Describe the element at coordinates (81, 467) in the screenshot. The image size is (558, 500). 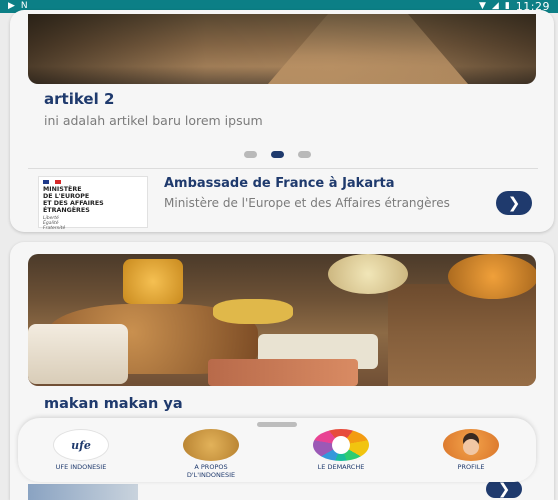
I see `nav-label: UFE INDONESIE` at that location.